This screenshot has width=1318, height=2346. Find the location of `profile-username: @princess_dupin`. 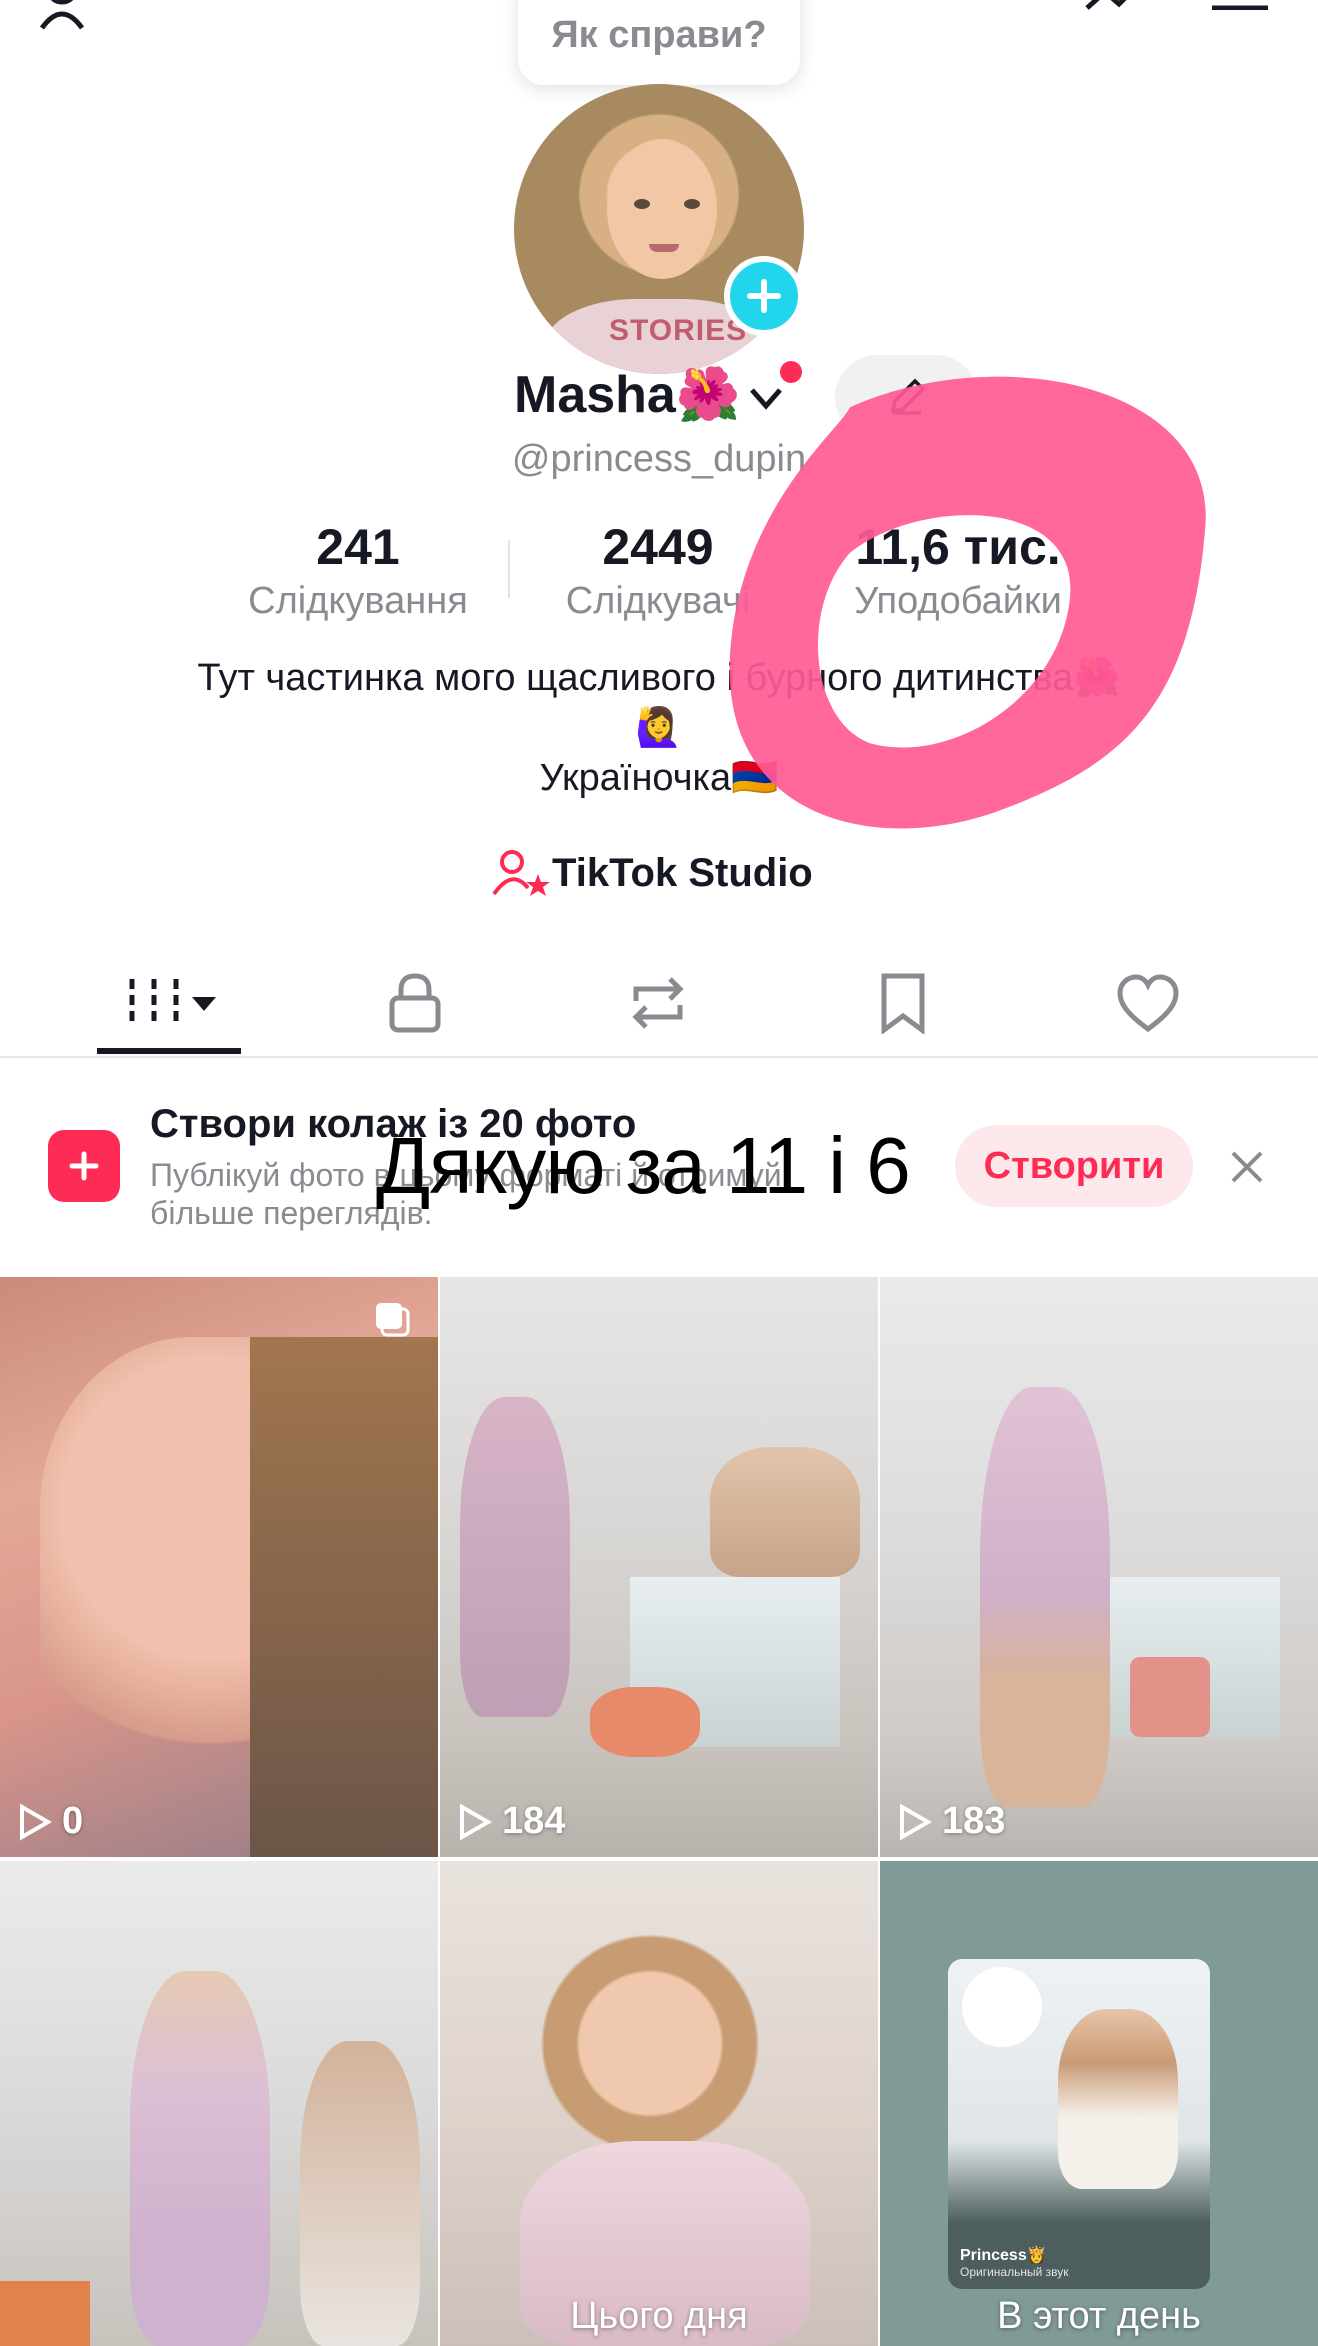

profile-username: @princess_dupin is located at coordinates (659, 459).